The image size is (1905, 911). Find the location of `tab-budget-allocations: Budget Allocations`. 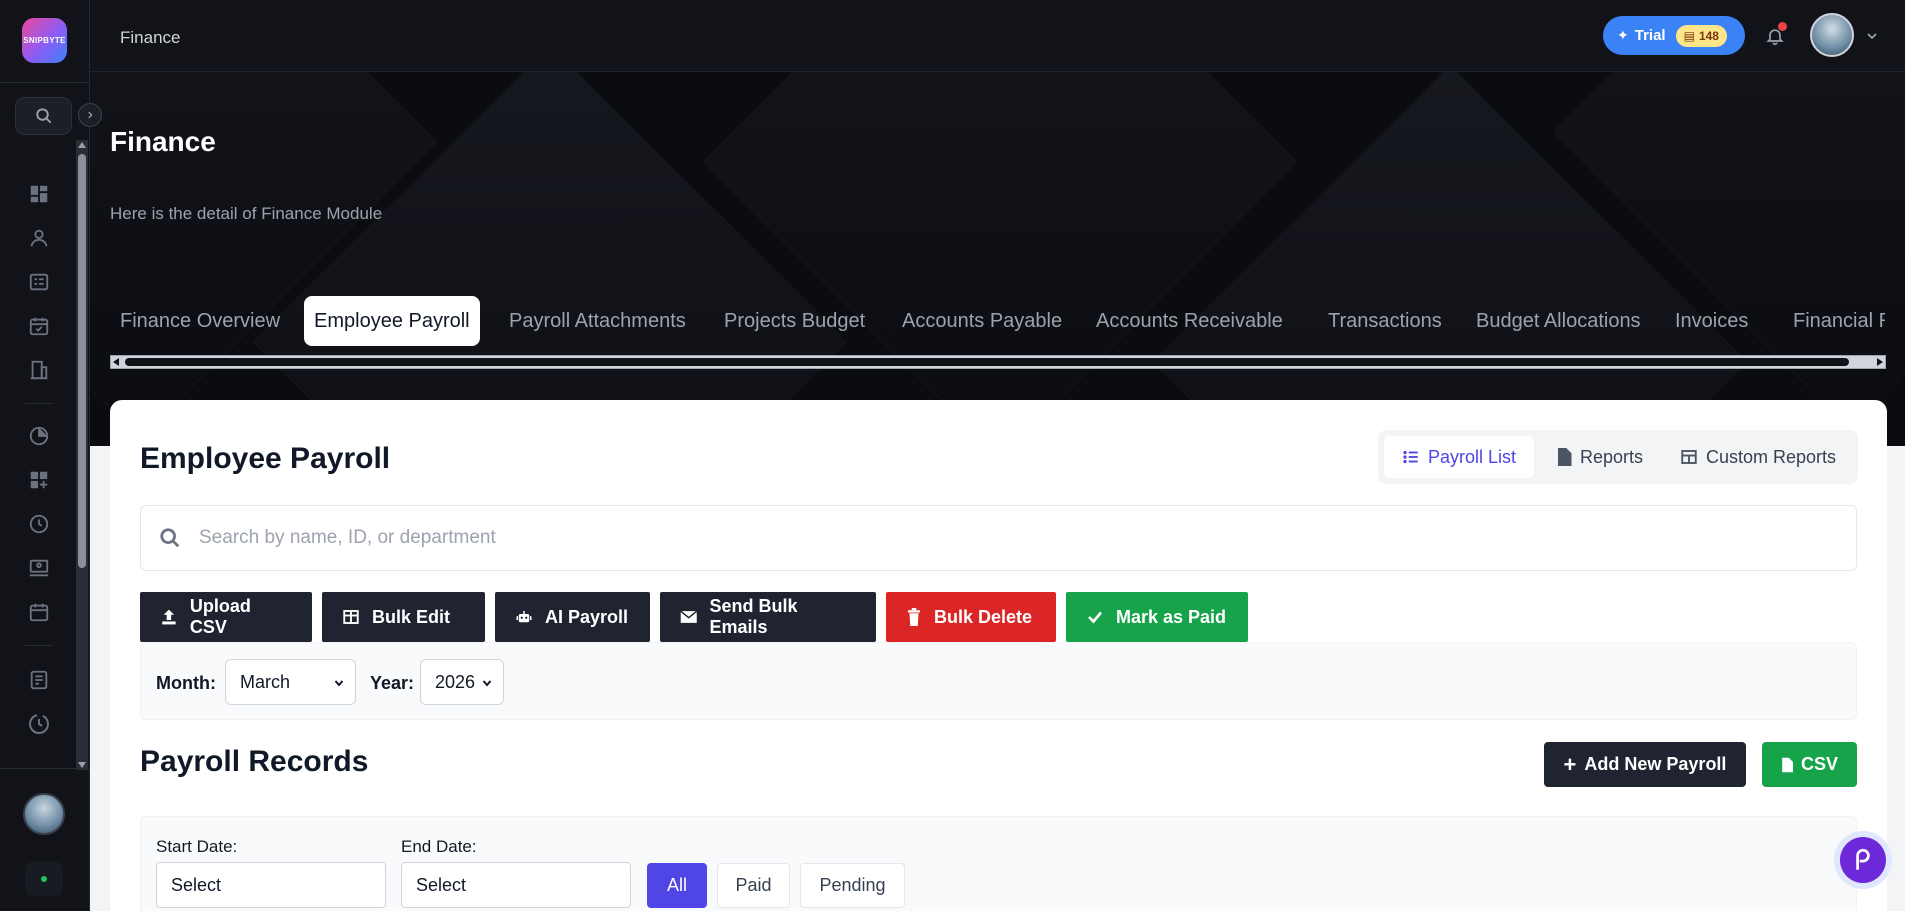

tab-budget-allocations: Budget Allocations is located at coordinates (1558, 321).